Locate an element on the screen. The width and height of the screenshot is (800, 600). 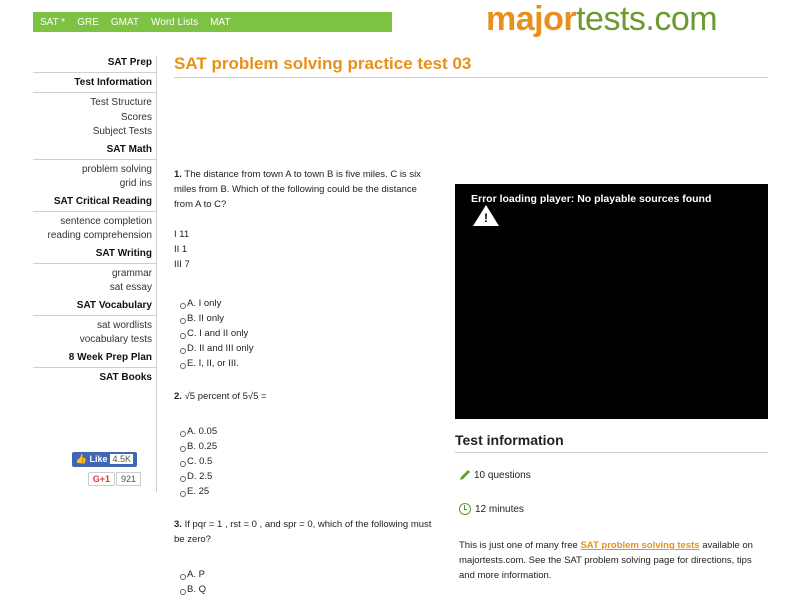
problem-solving-tests-link: SAT problem solving tests is located at coordinates (639, 545).